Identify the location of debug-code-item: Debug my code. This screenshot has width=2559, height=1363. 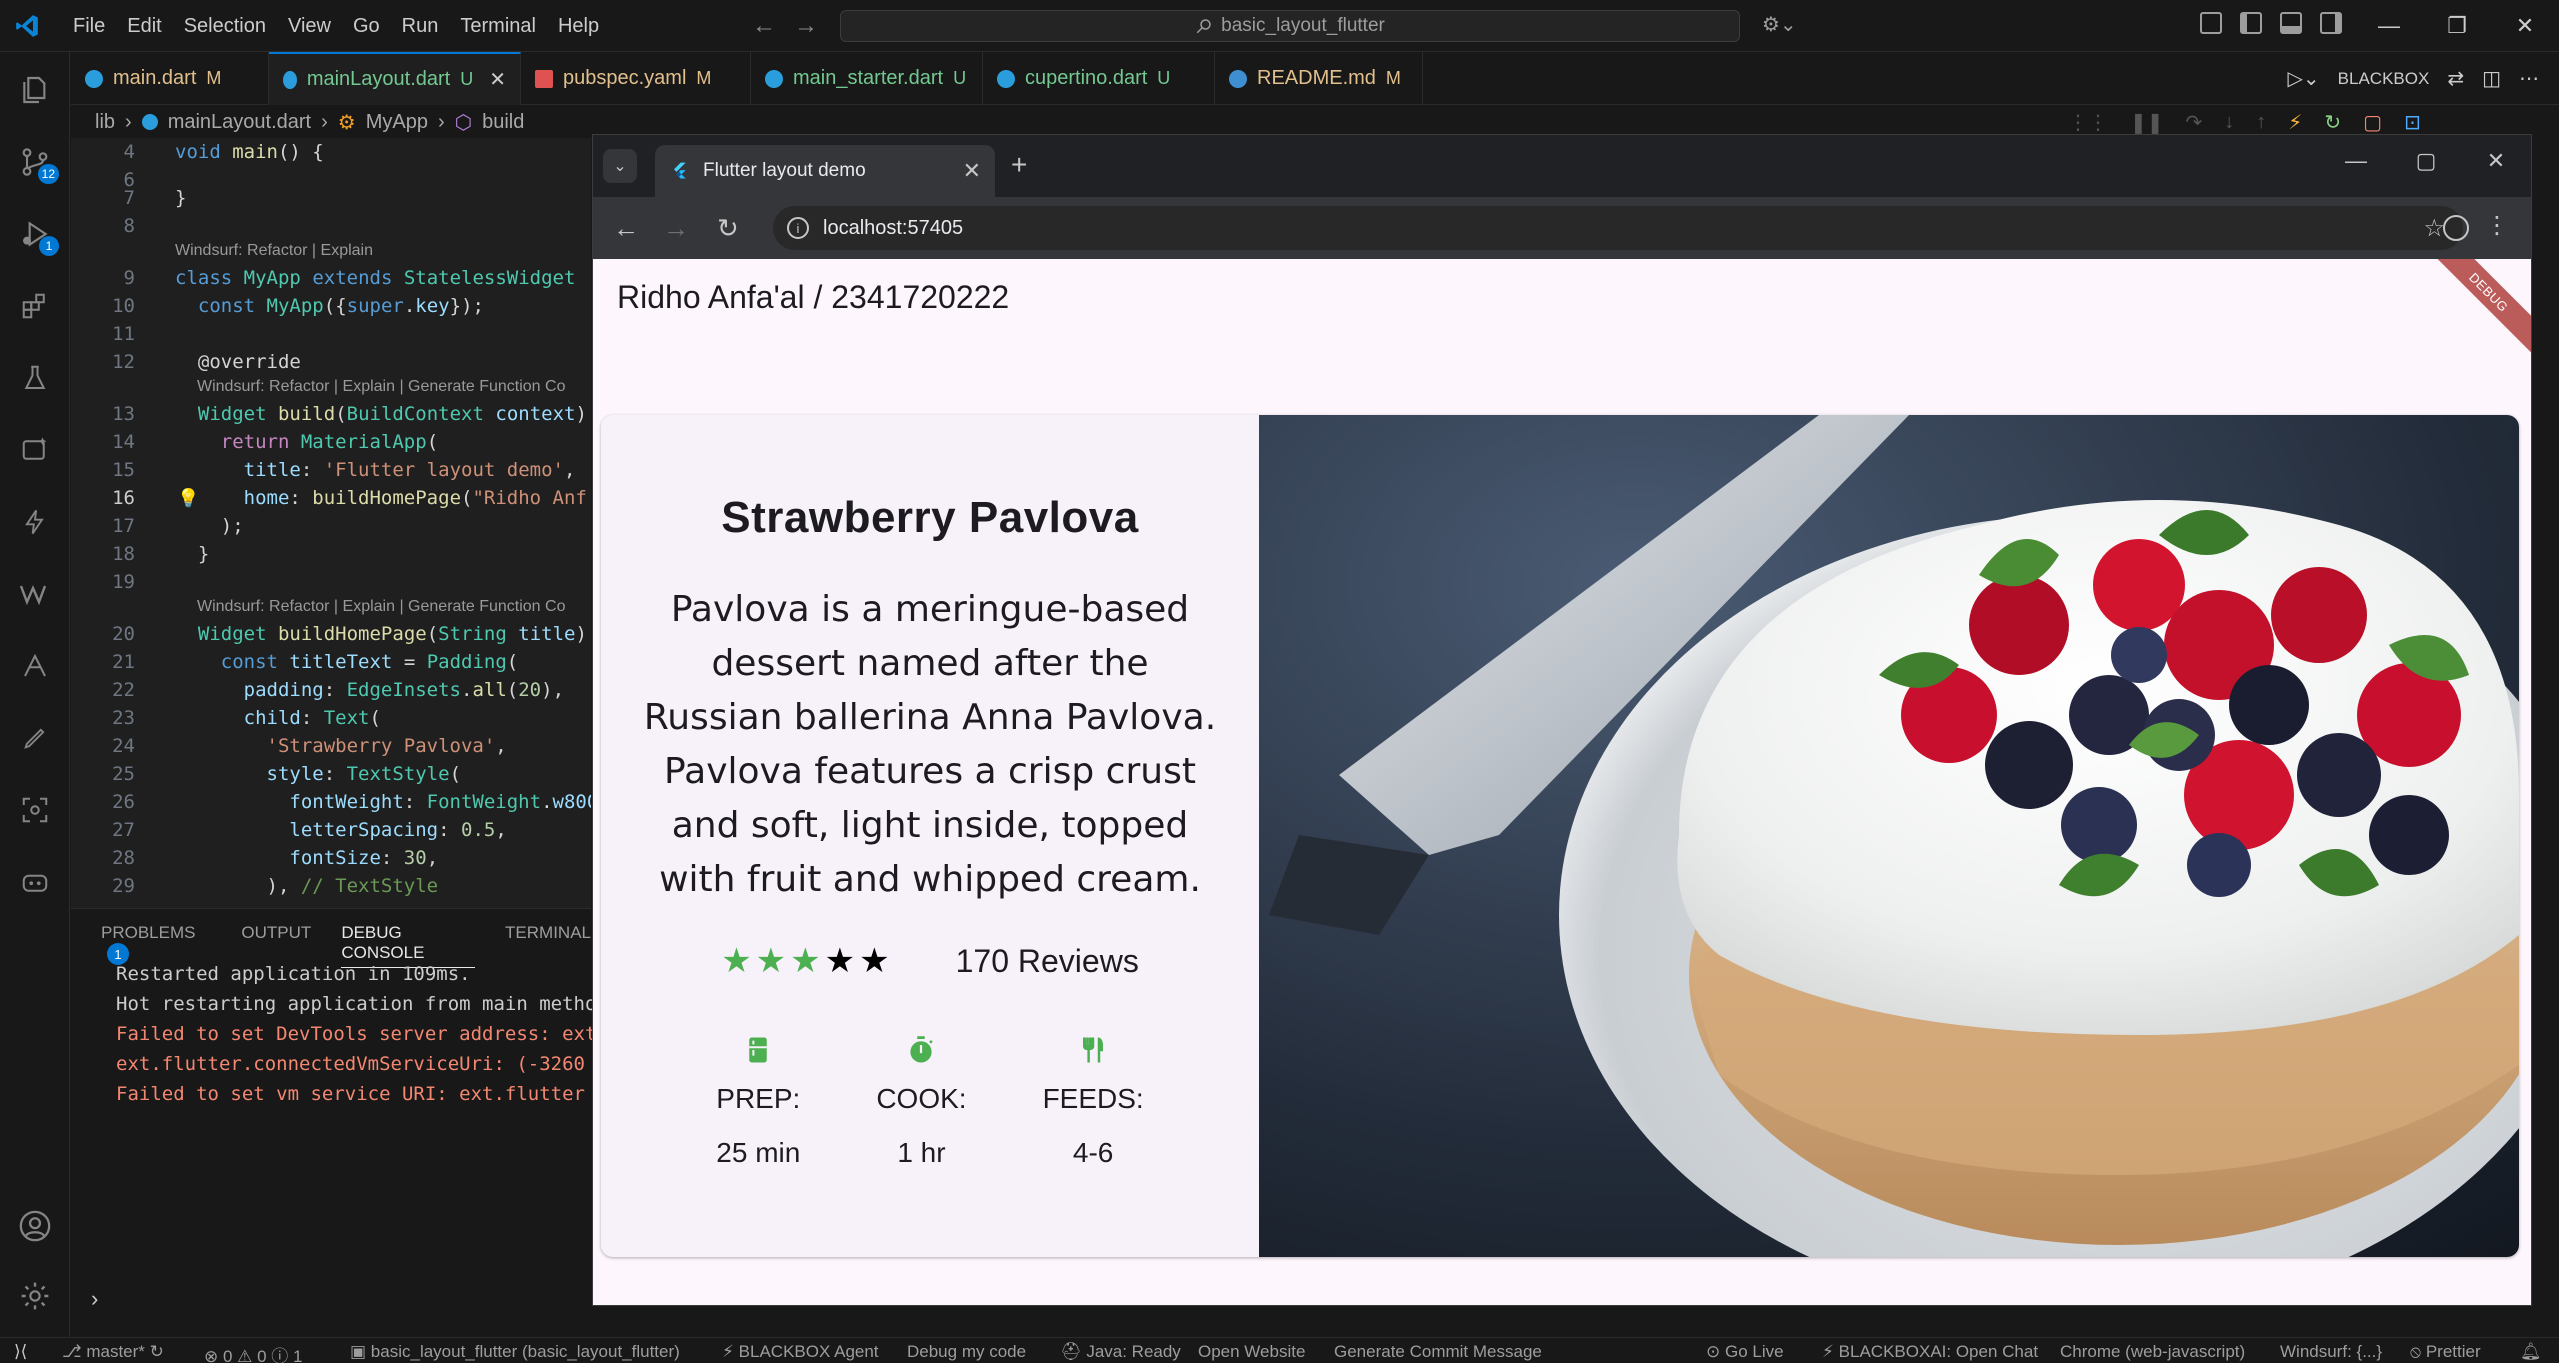
(966, 1352).